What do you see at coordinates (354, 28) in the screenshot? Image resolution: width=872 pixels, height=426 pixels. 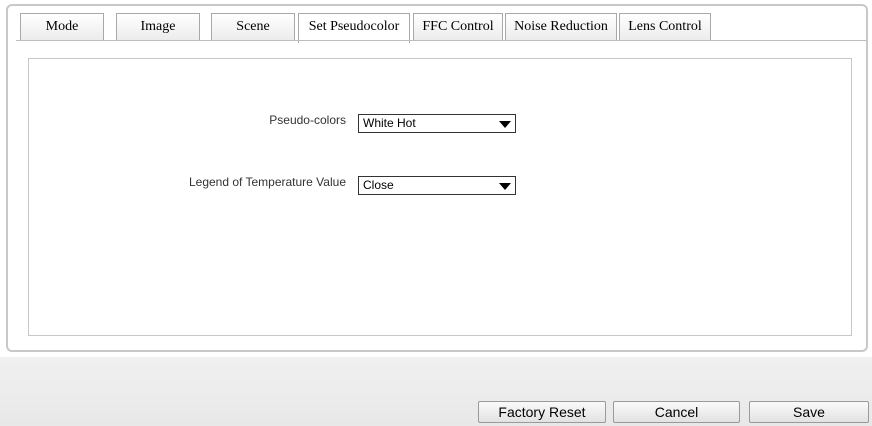 I see `tab-set-pseudocolor: Set Pseudocolor` at bounding box center [354, 28].